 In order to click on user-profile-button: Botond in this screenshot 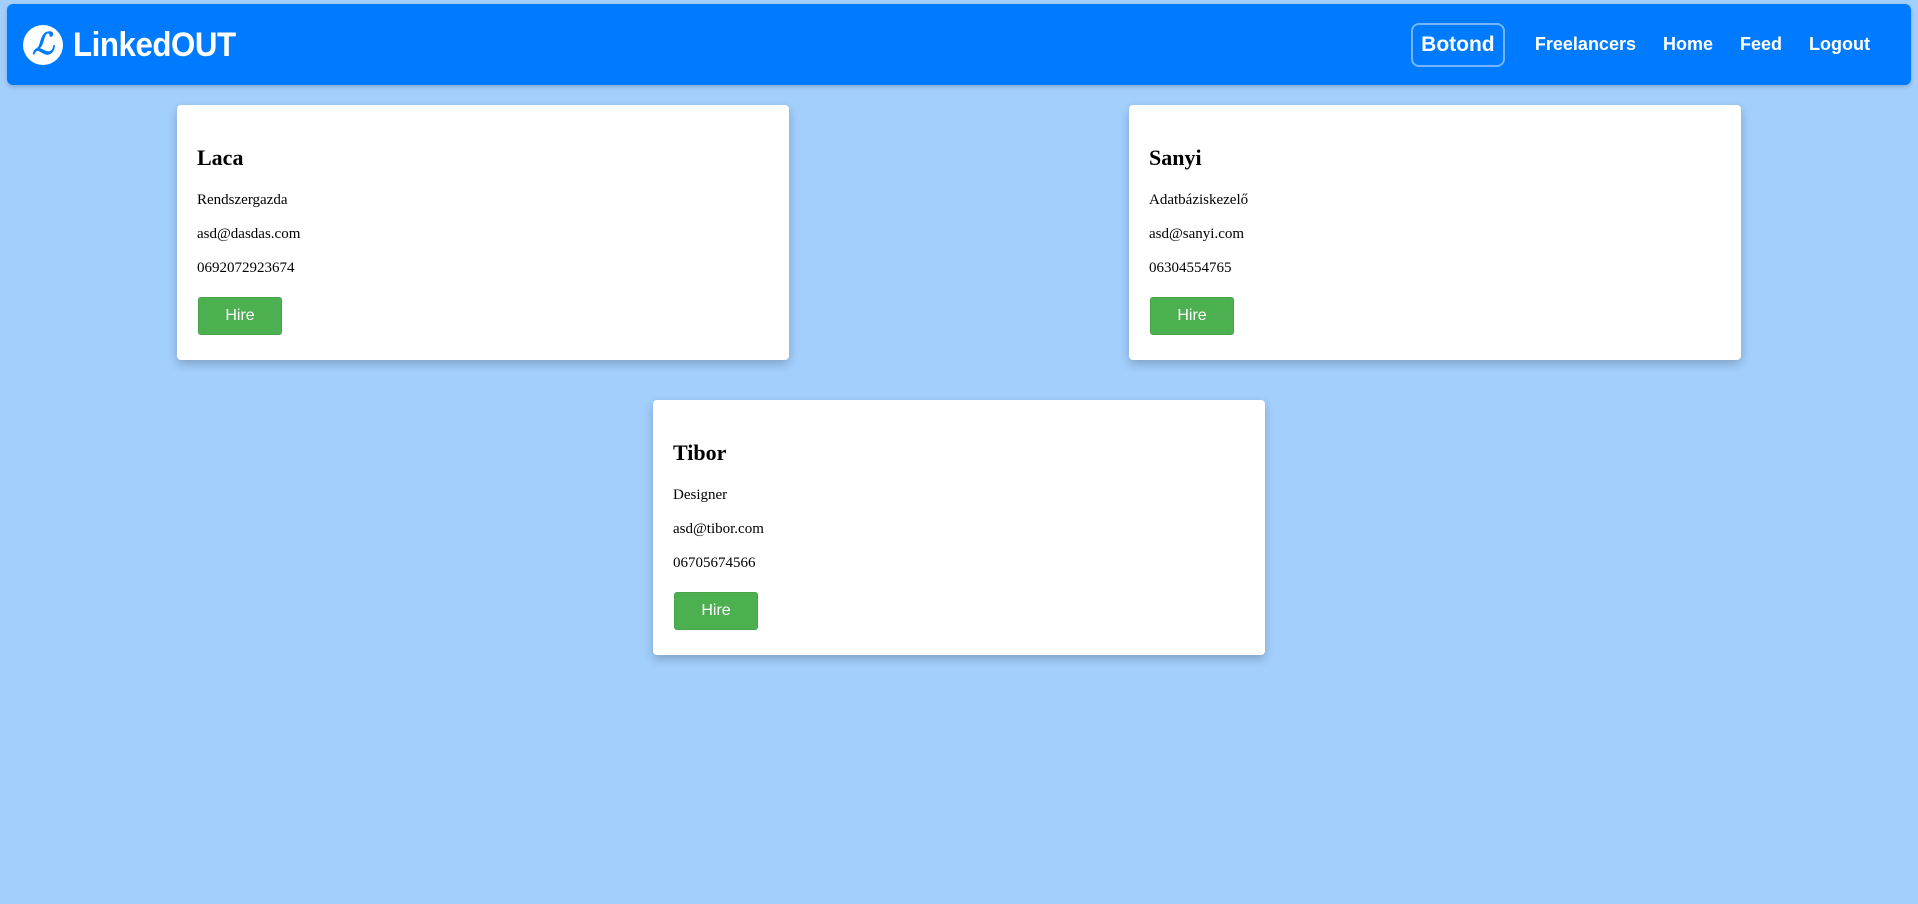, I will do `click(1457, 44)`.